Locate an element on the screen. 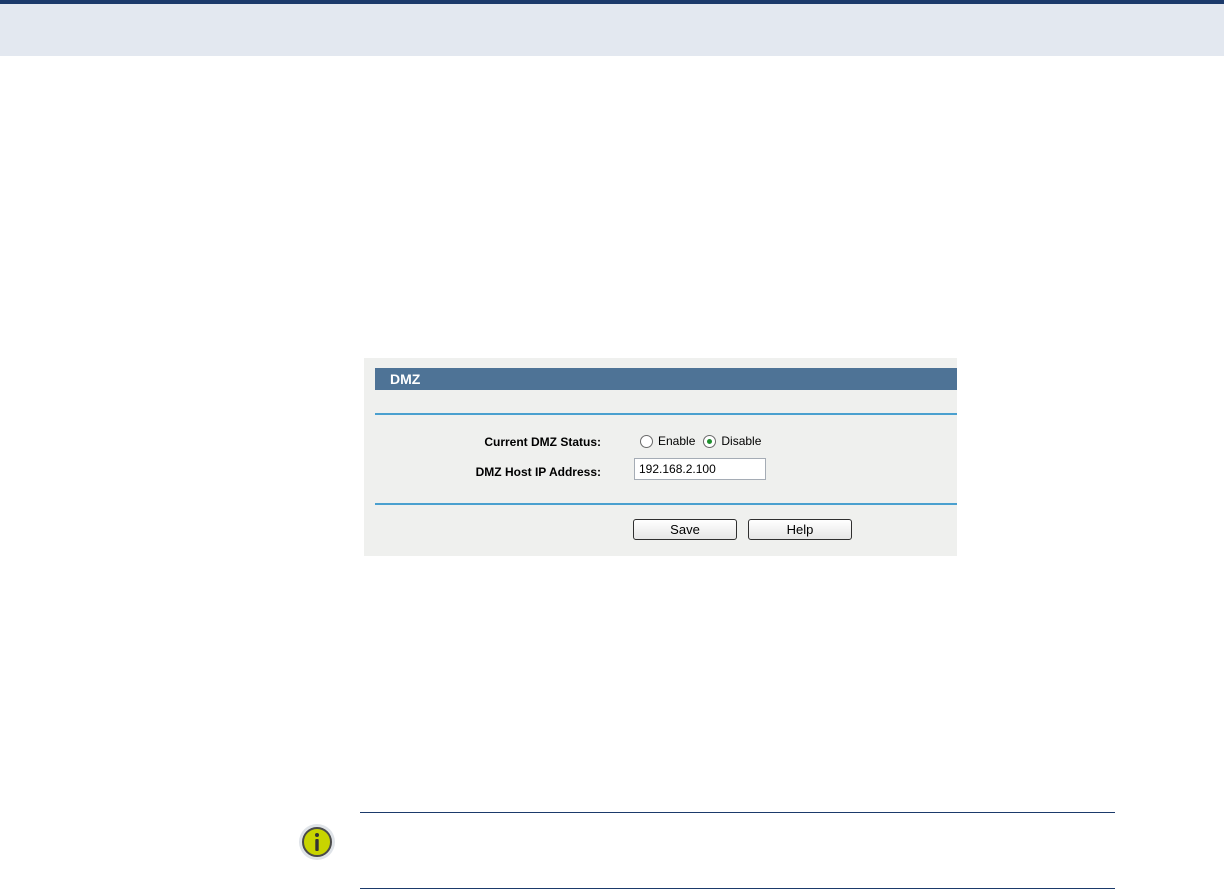  dmz-status-radio-group: Enable Disable is located at coordinates (704, 441).